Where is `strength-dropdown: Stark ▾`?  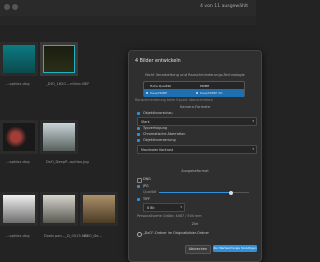 strength-dropdown: Stark ▾ is located at coordinates (197, 121).